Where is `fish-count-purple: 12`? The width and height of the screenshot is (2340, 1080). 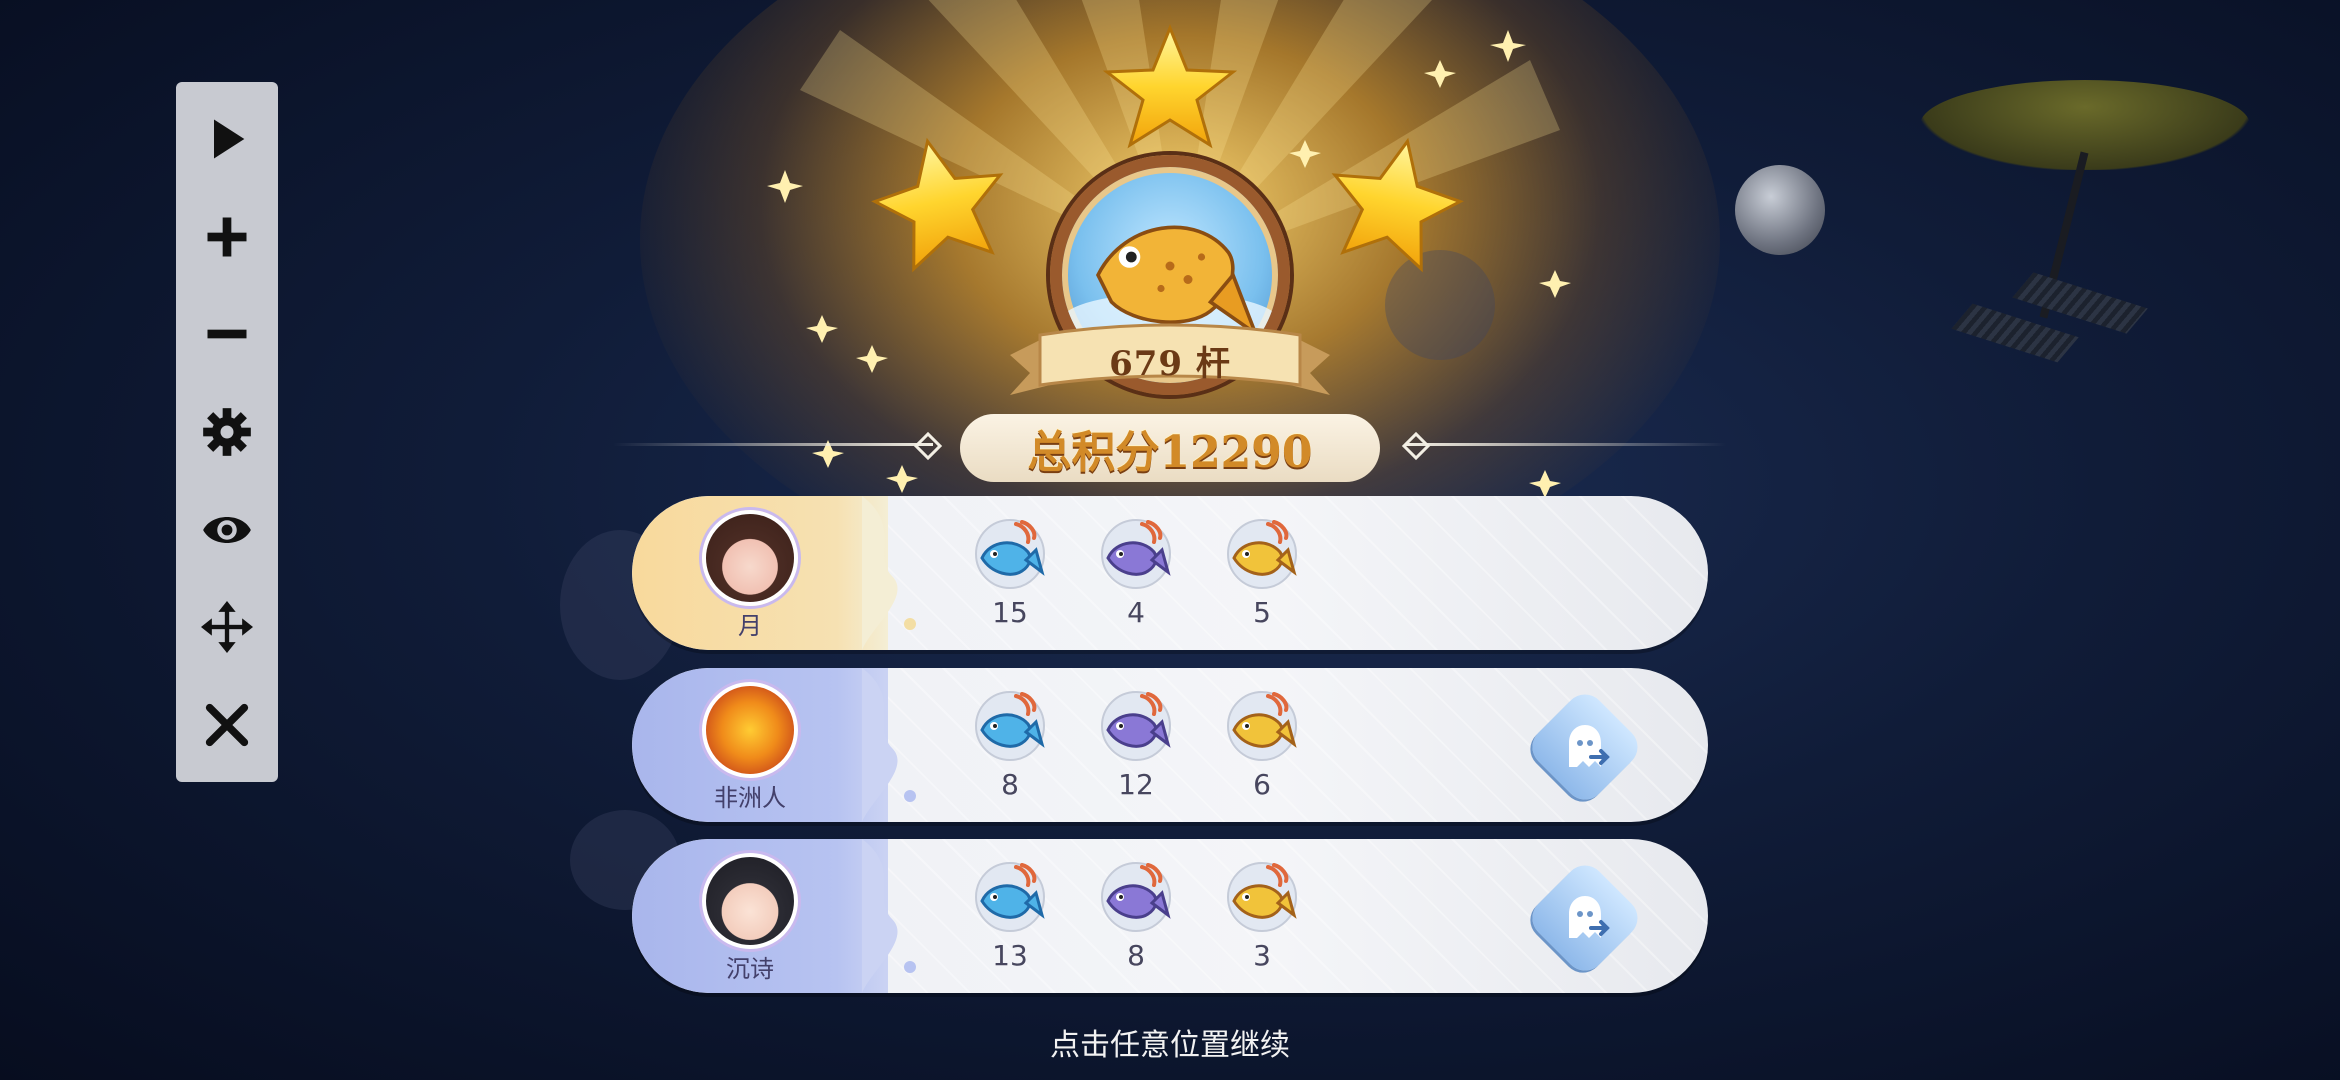 fish-count-purple: 12 is located at coordinates (1136, 784).